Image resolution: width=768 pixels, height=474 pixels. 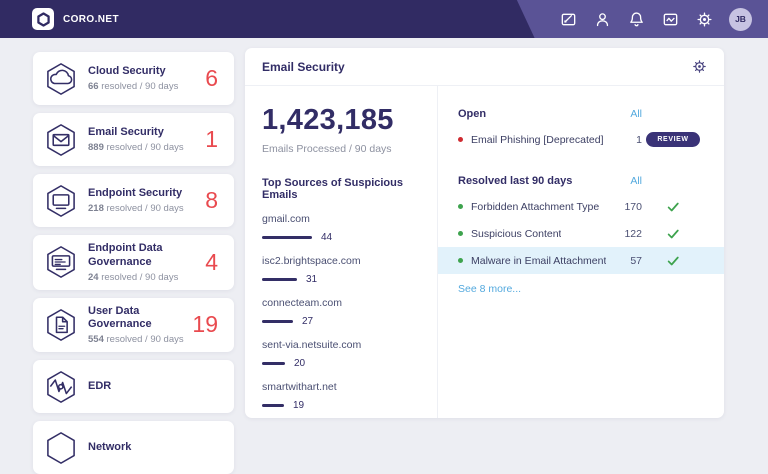 I want to click on sidebar-module-card: Cloud Security 66 resolved / 90 days 6, so click(x=133, y=78).